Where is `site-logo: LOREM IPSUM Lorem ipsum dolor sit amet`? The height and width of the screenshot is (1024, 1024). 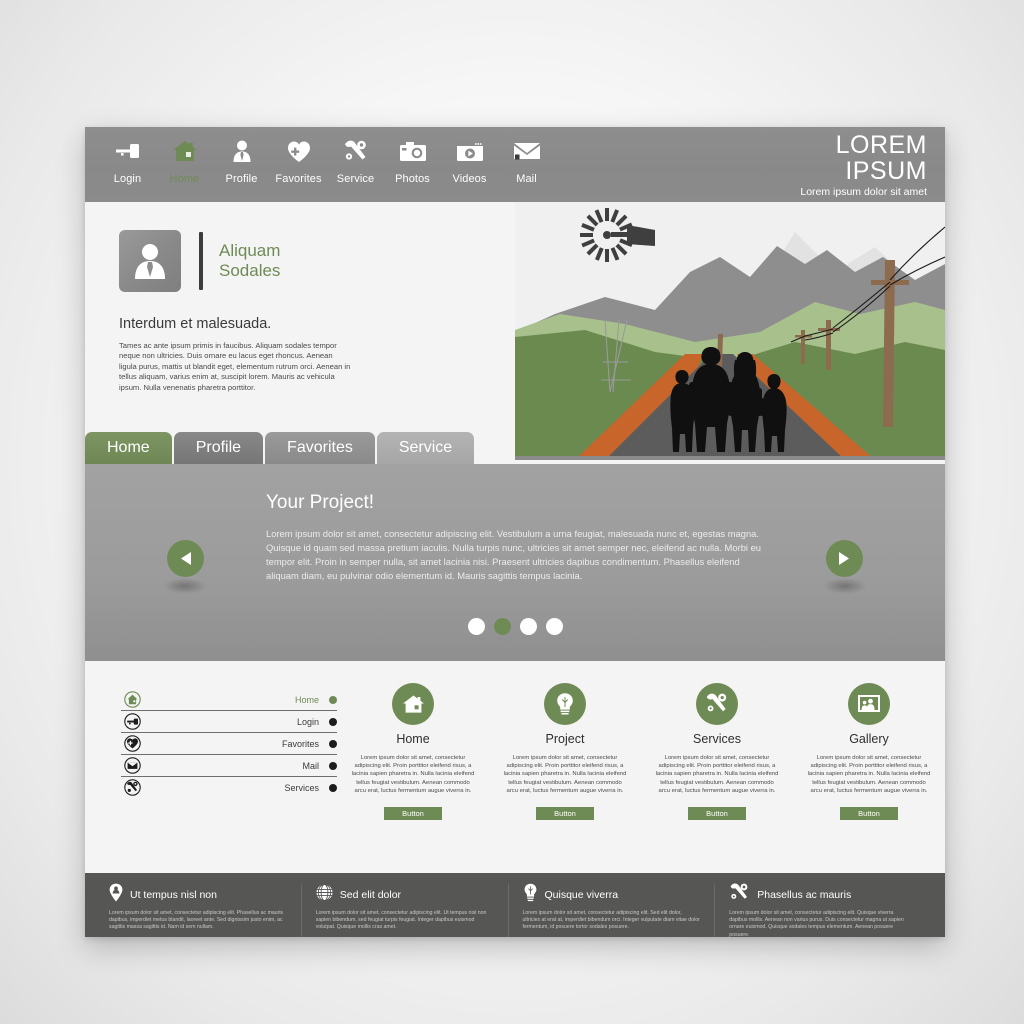
site-logo: LOREM IPSUM Lorem ipsum dolor sit amet is located at coordinates (863, 165).